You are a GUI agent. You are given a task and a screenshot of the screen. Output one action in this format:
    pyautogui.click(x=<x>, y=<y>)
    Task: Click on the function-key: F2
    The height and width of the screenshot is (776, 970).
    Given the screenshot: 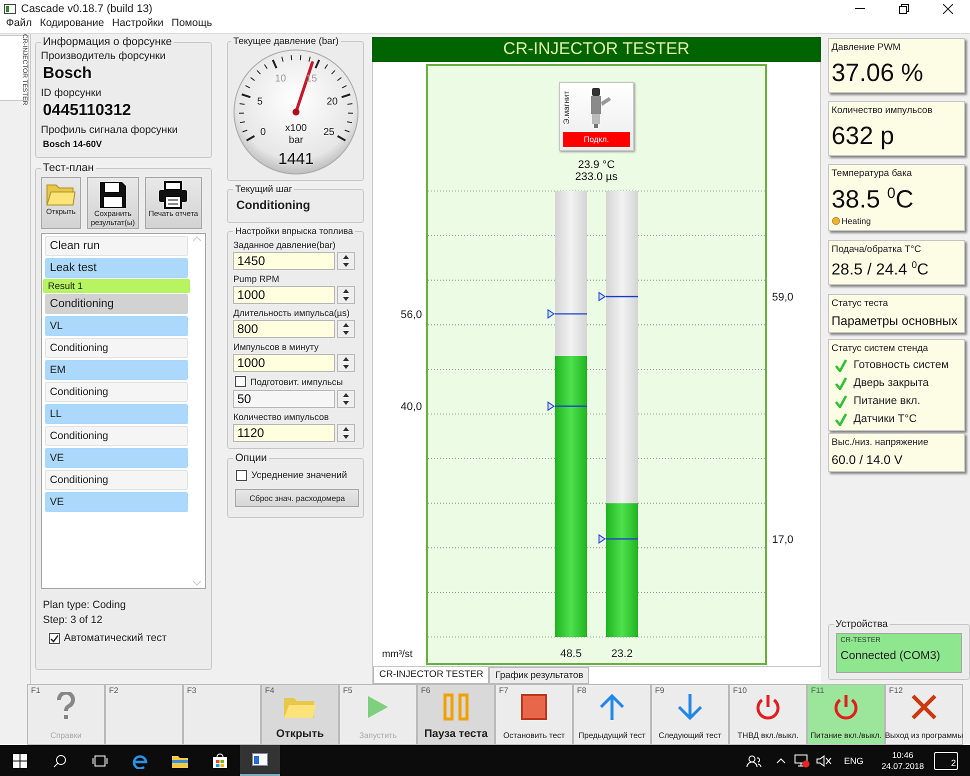 What is the action you would take?
    pyautogui.click(x=144, y=714)
    